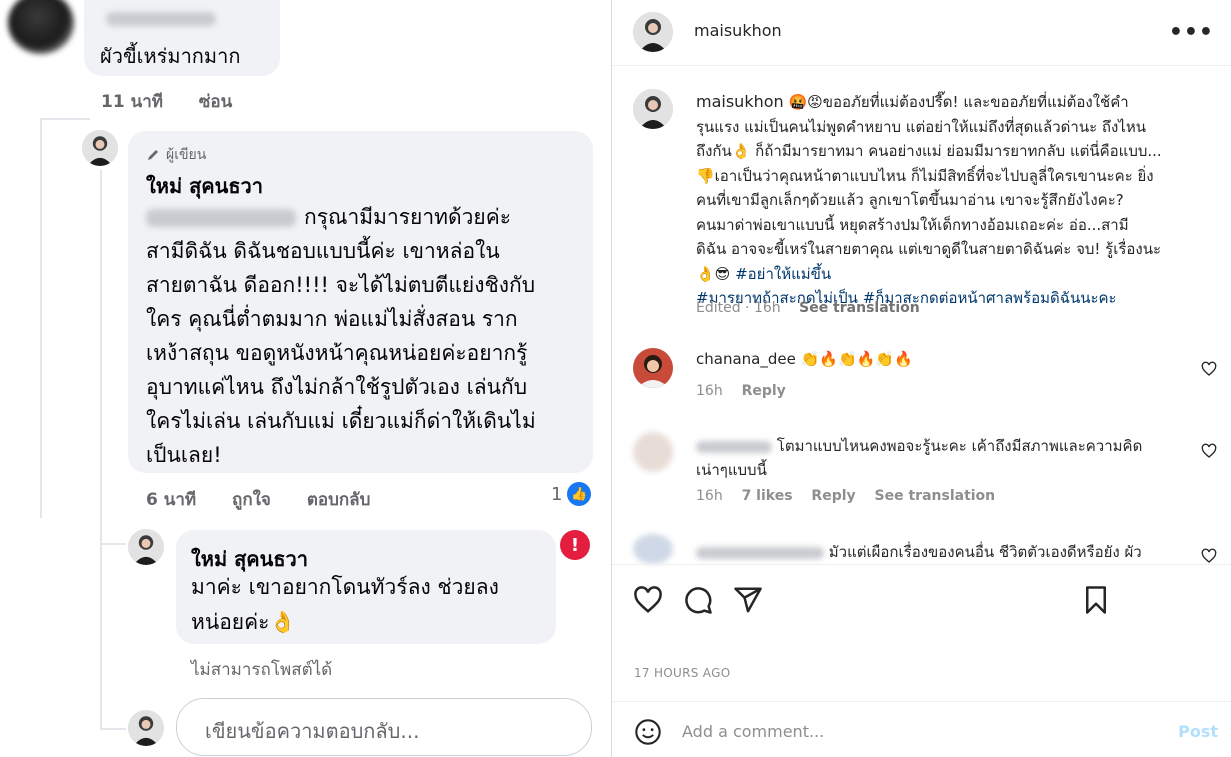  What do you see at coordinates (345, 605) in the screenshot?
I see `second-reply-text: มาค่ะ เขาอยากโดนทัวร์ลง ช่วยลง หน่อยค่ะ👌` at bounding box center [345, 605].